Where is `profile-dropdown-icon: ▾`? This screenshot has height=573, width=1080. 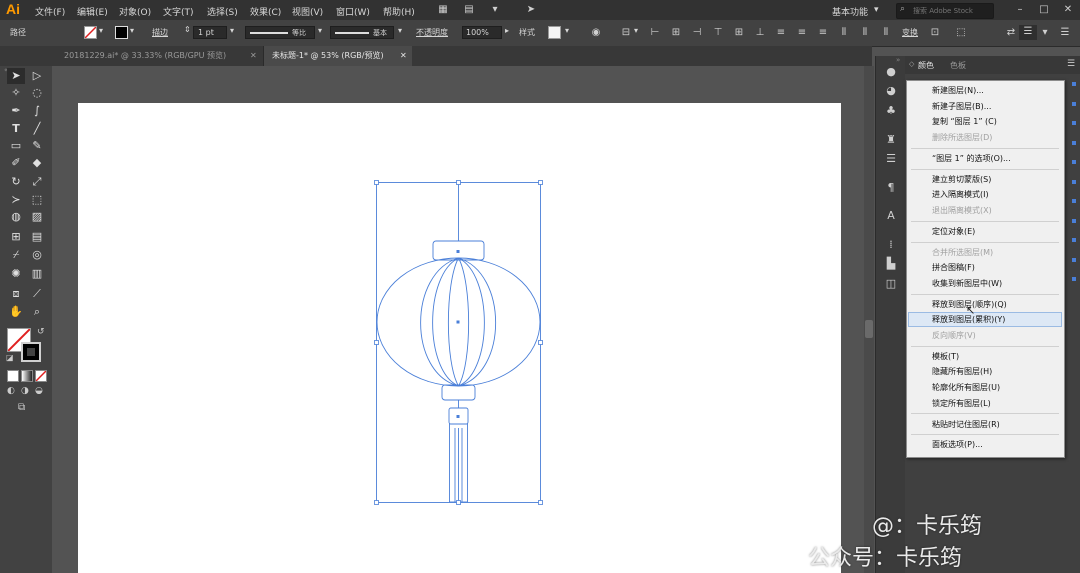 profile-dropdown-icon: ▾ is located at coordinates (320, 30).